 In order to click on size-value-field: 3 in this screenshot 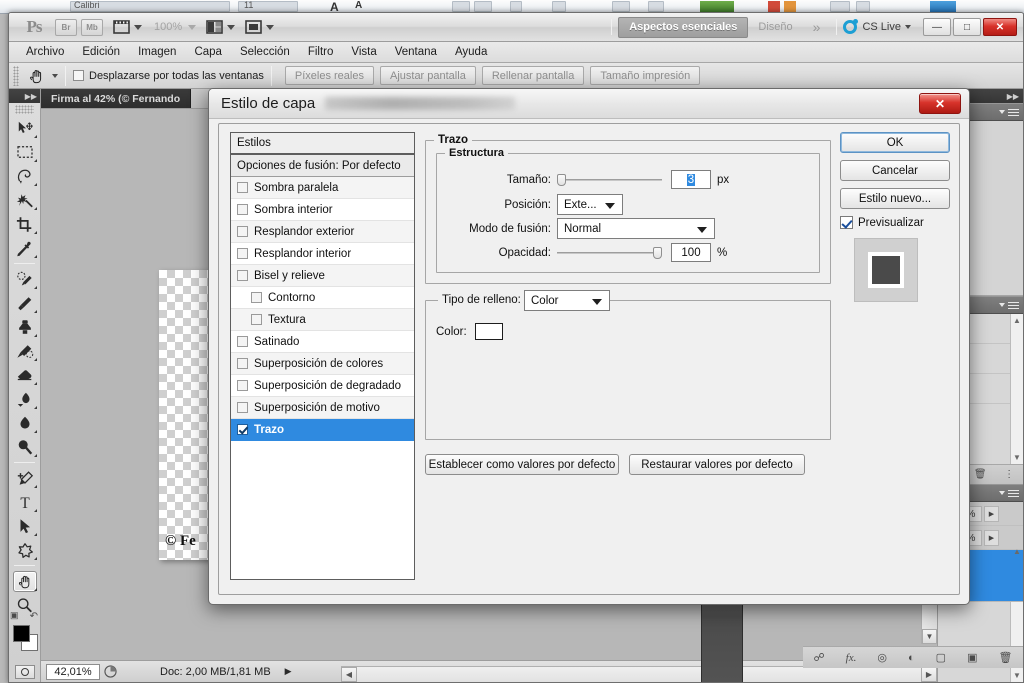, I will do `click(691, 179)`.